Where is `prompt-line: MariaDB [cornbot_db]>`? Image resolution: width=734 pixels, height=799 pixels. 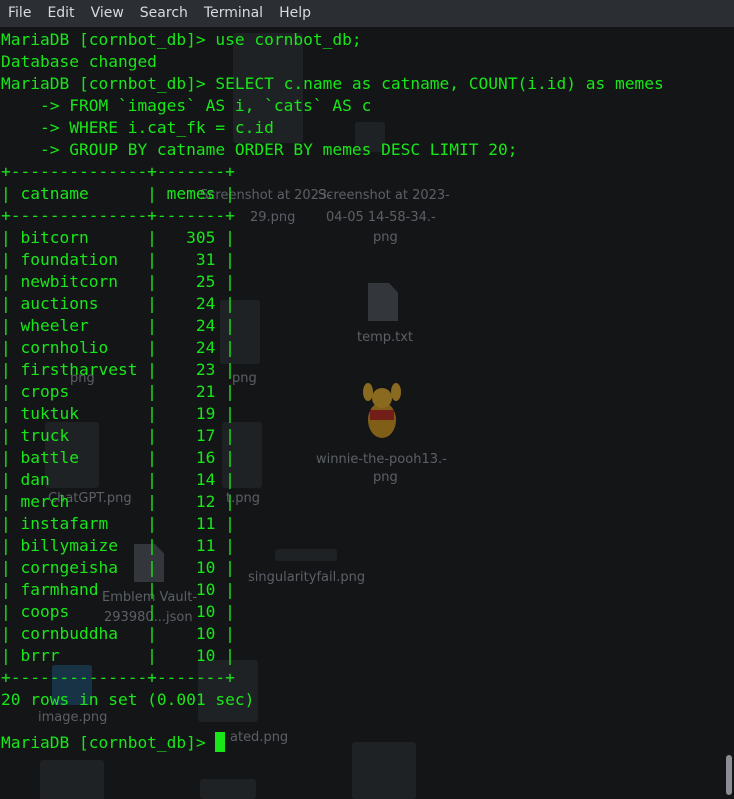 prompt-line: MariaDB [cornbot_db]> is located at coordinates (113, 743).